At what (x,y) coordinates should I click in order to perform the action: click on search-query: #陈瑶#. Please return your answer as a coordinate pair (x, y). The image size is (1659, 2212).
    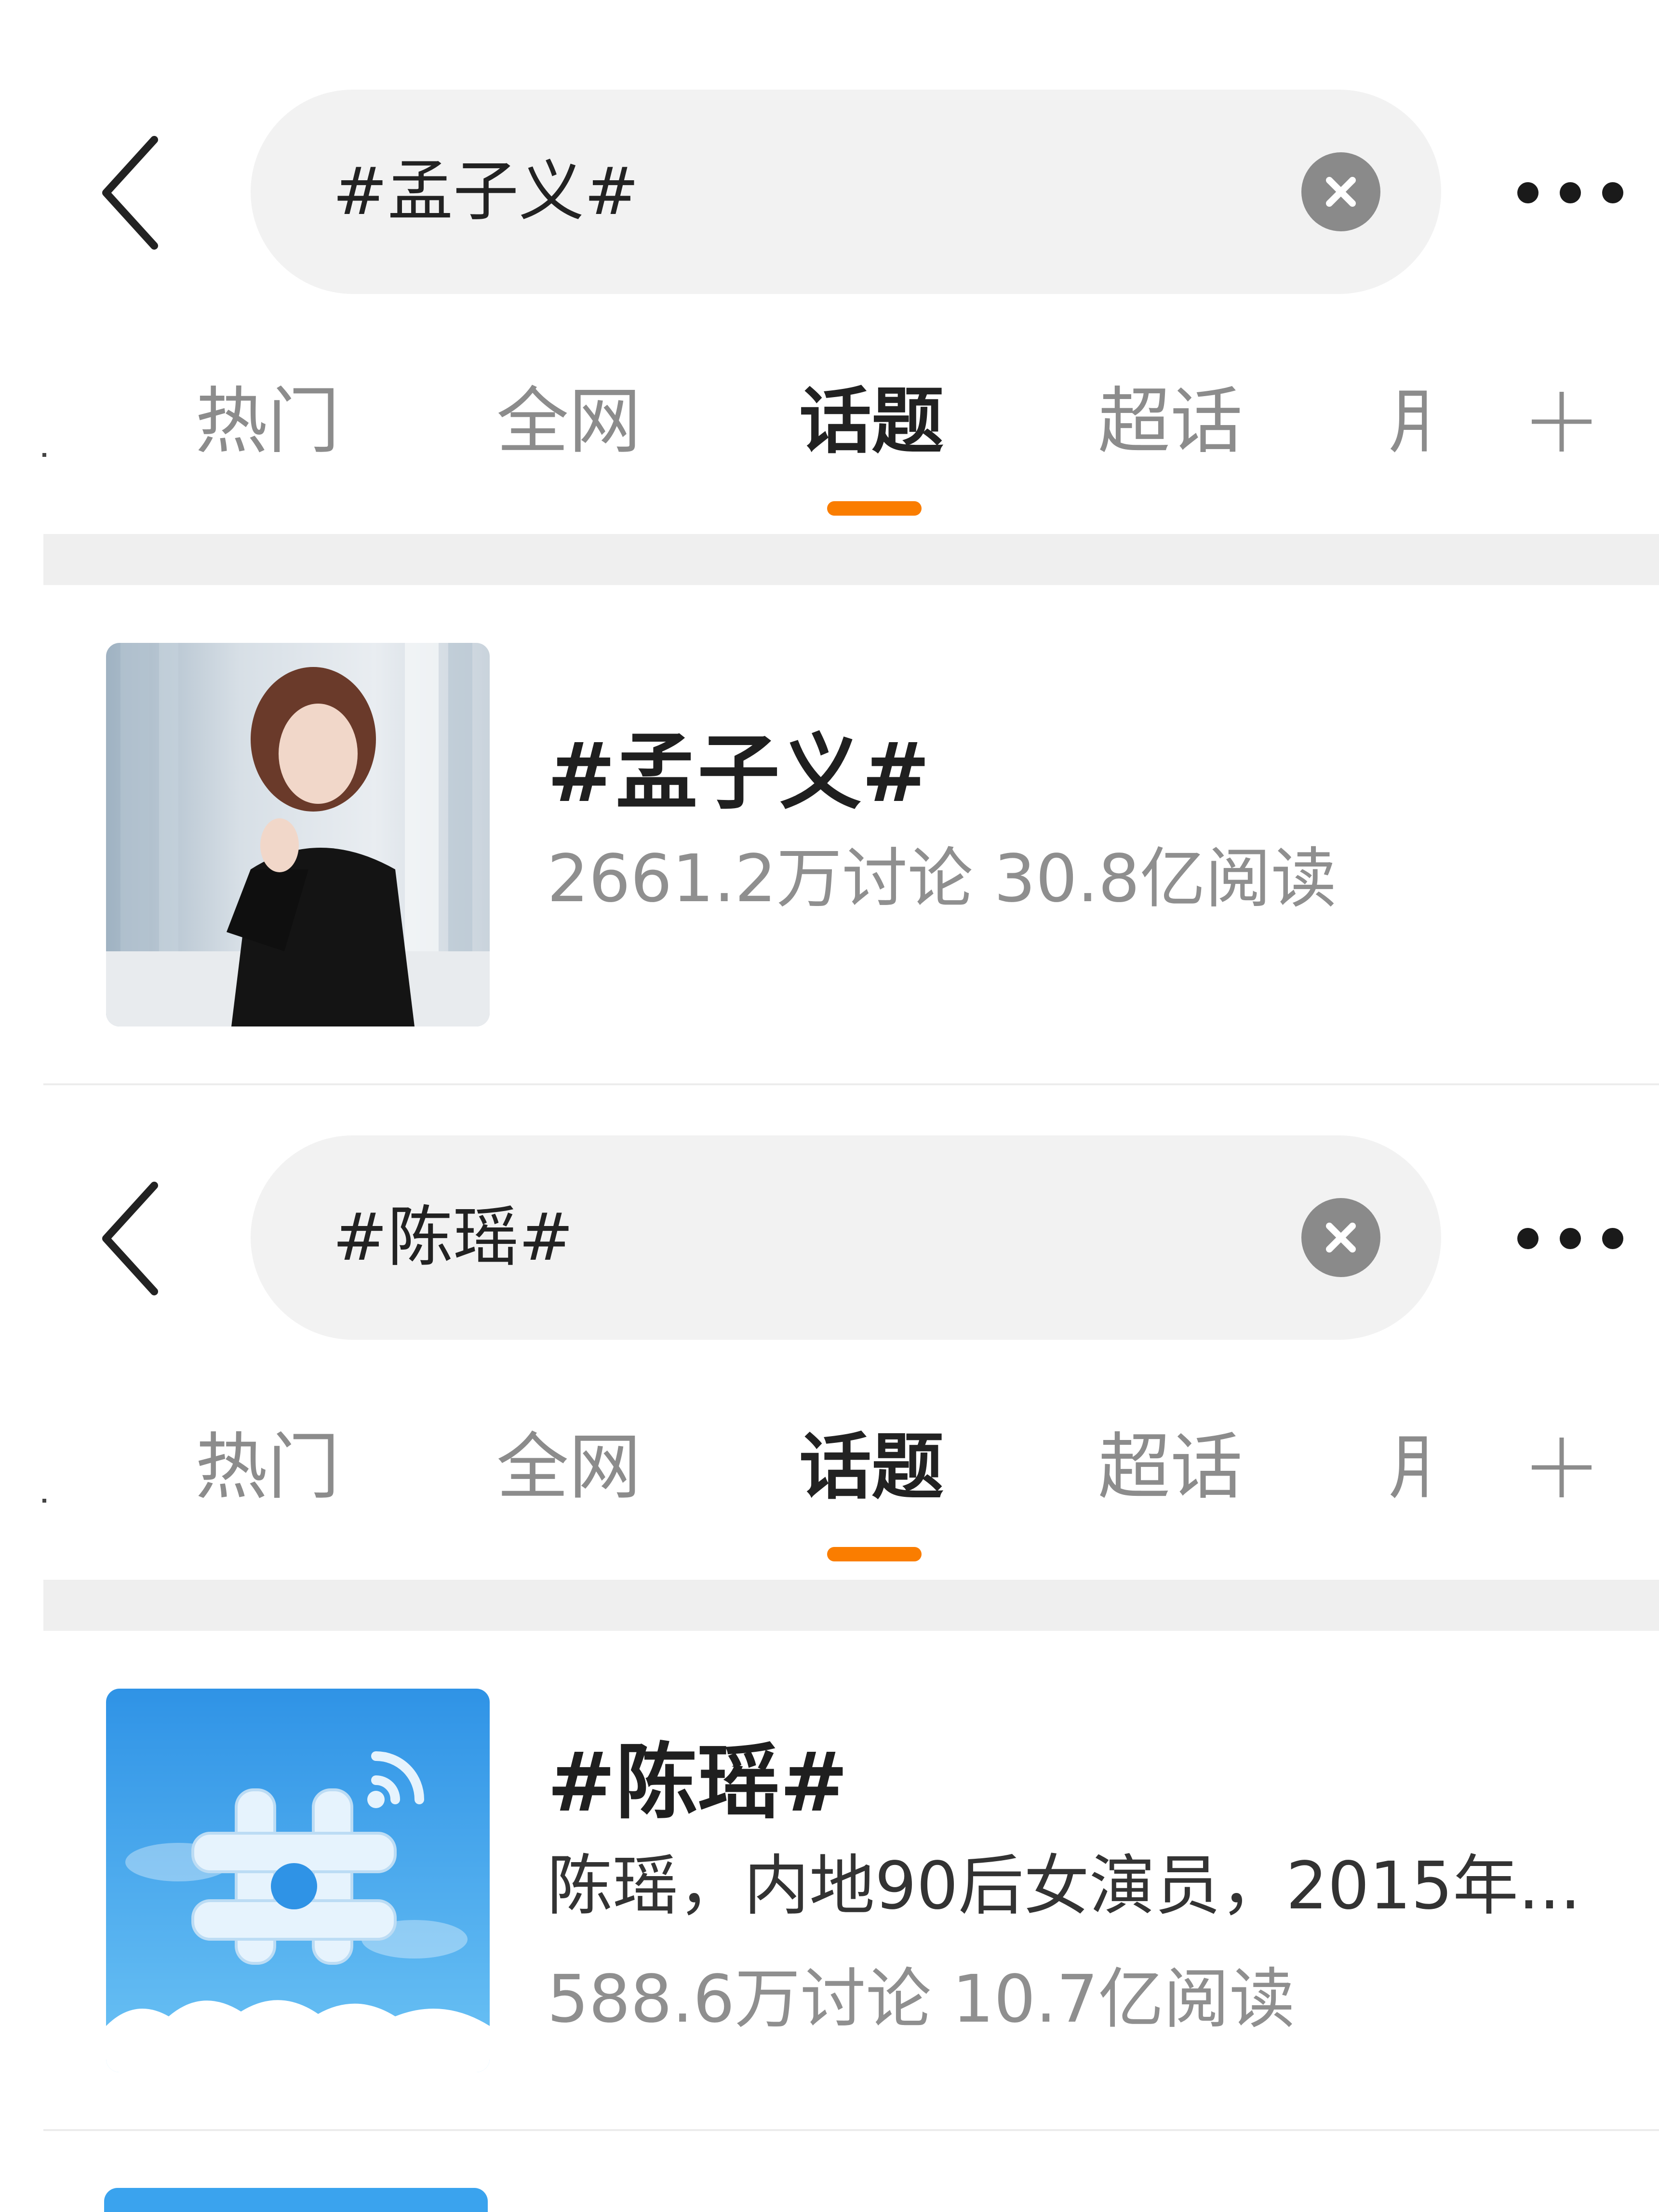
    Looking at the image, I should click on (453, 1237).